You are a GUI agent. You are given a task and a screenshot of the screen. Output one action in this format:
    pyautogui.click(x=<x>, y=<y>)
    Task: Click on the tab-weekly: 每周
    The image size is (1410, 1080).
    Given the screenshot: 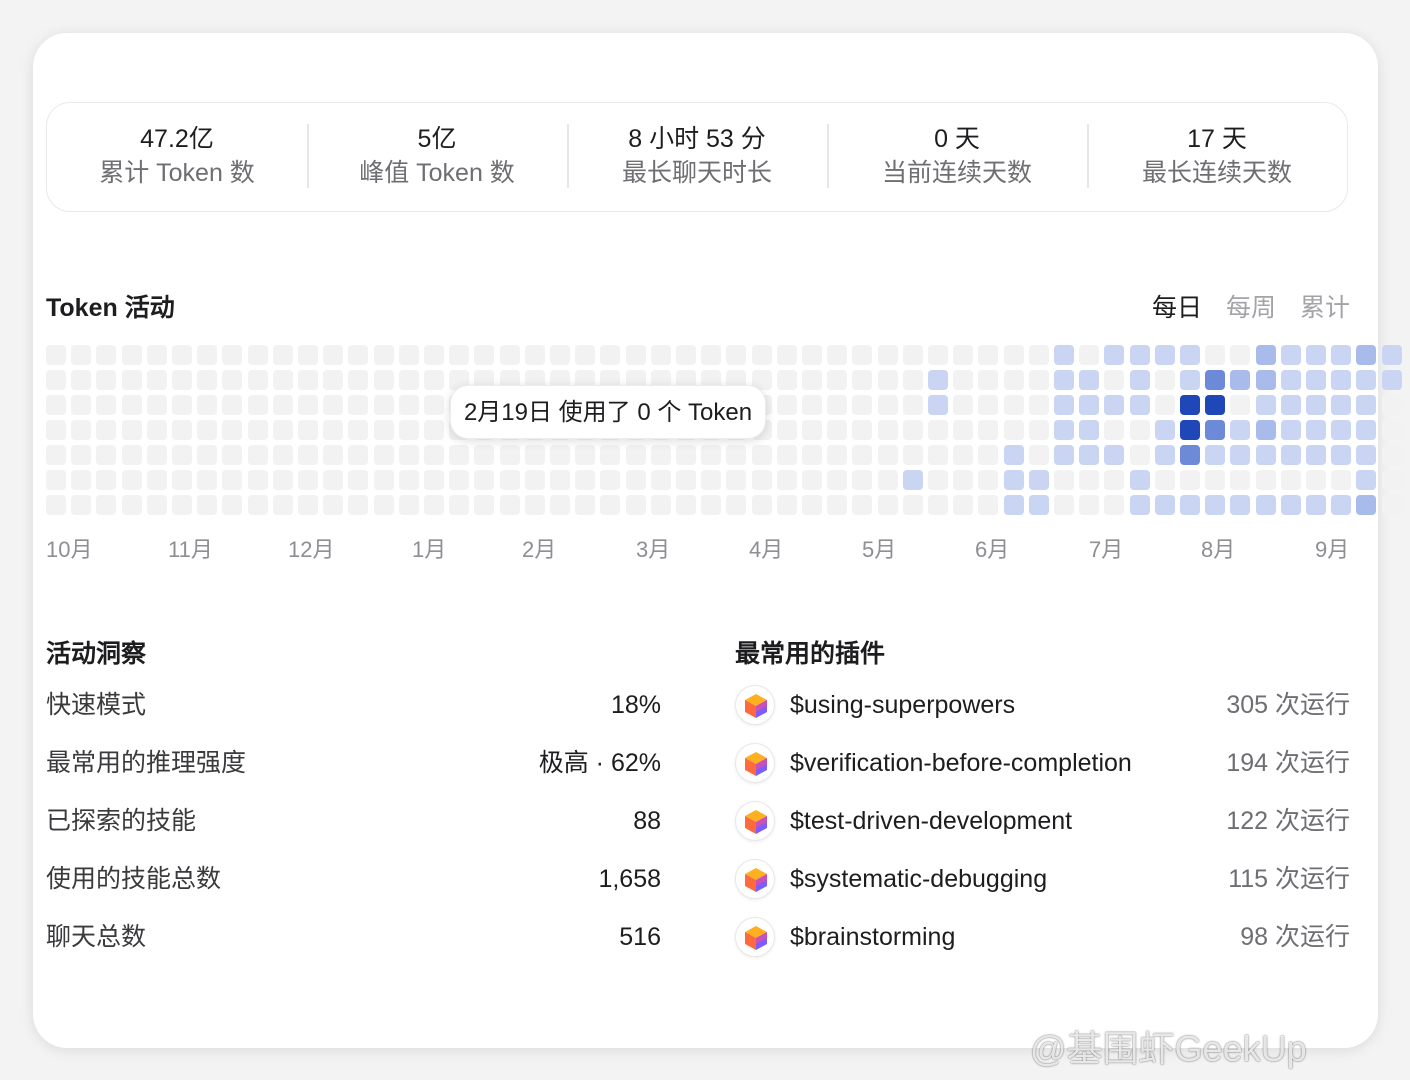 What is the action you would take?
    pyautogui.click(x=1251, y=306)
    